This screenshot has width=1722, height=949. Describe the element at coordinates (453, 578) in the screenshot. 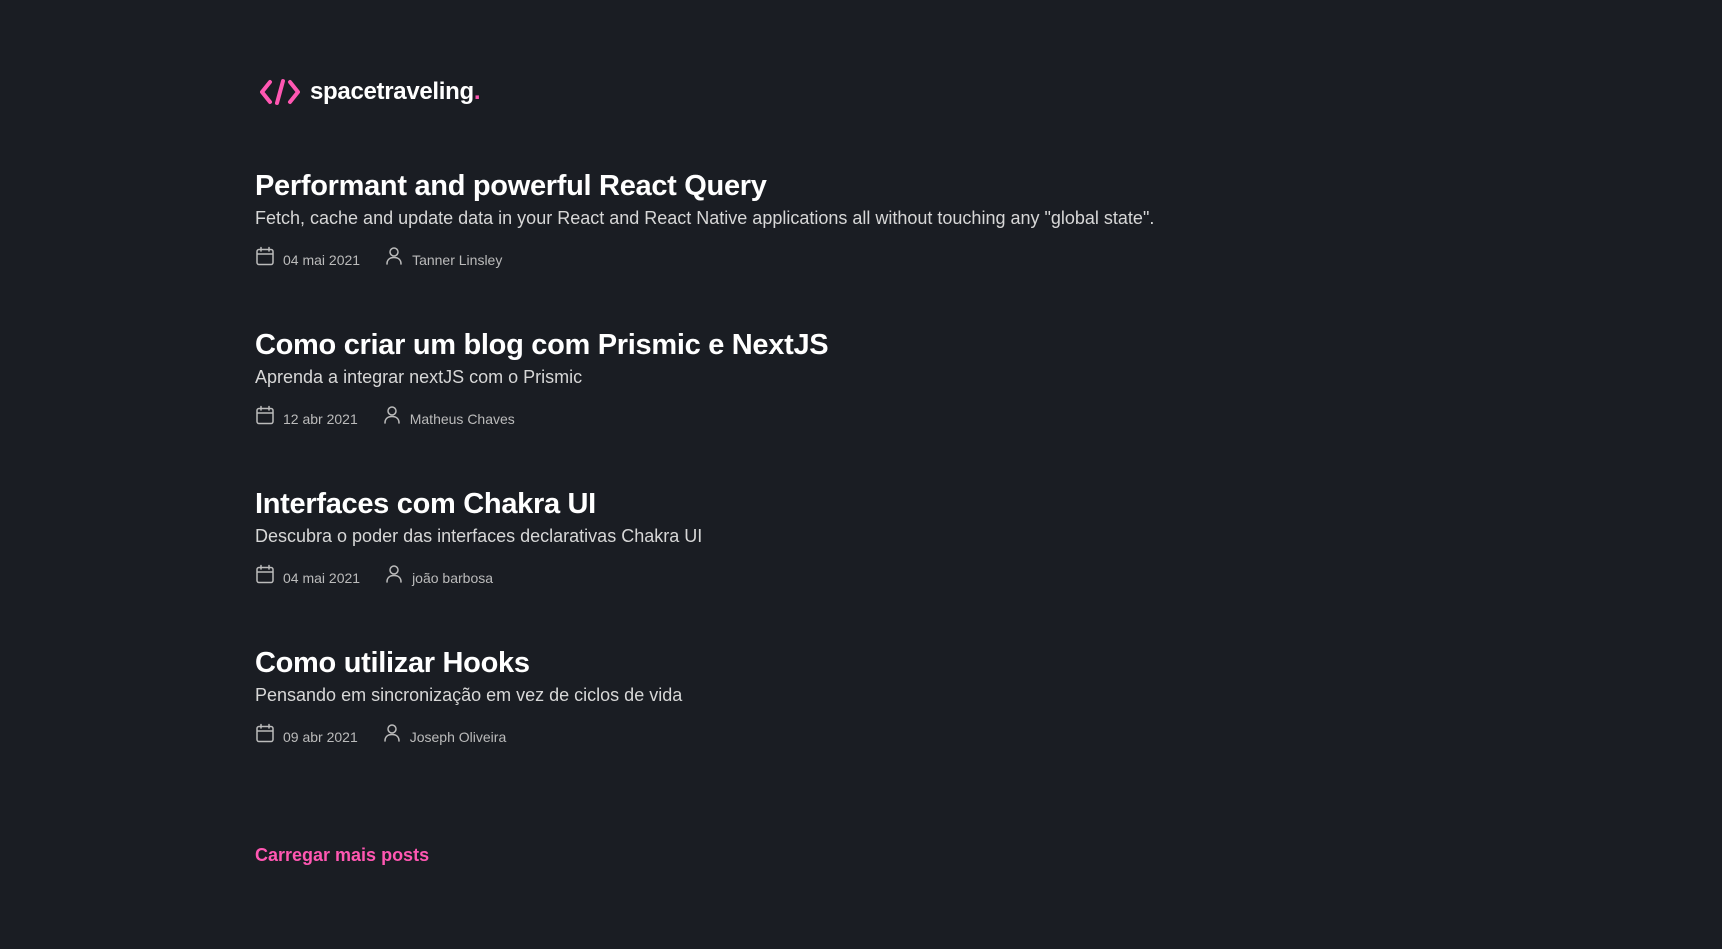

I see `post-author-text: joão barbosa` at that location.